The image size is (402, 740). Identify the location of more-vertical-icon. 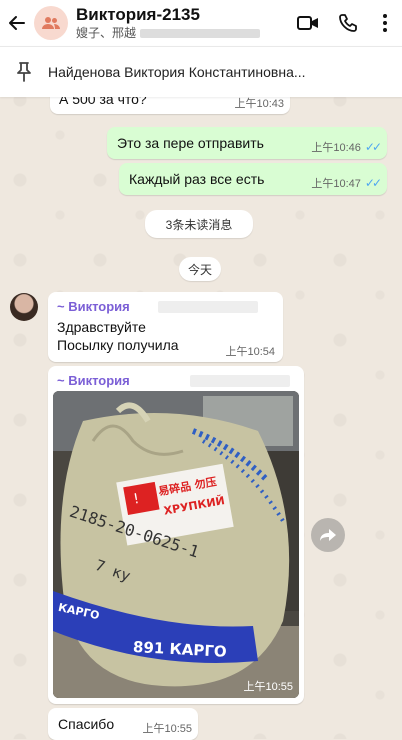
(385, 23).